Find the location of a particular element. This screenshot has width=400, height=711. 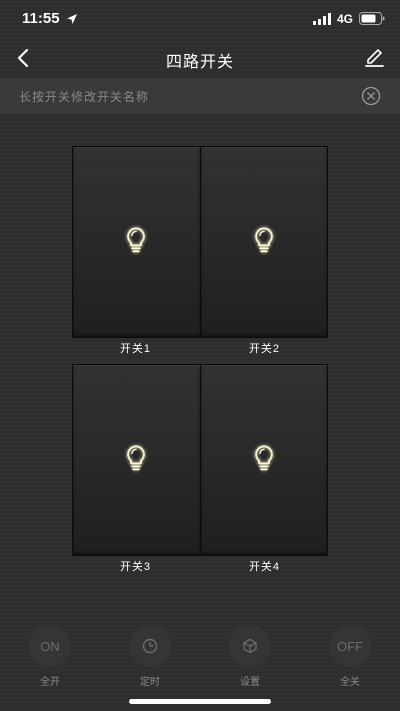

home-indicator is located at coordinates (200, 701).